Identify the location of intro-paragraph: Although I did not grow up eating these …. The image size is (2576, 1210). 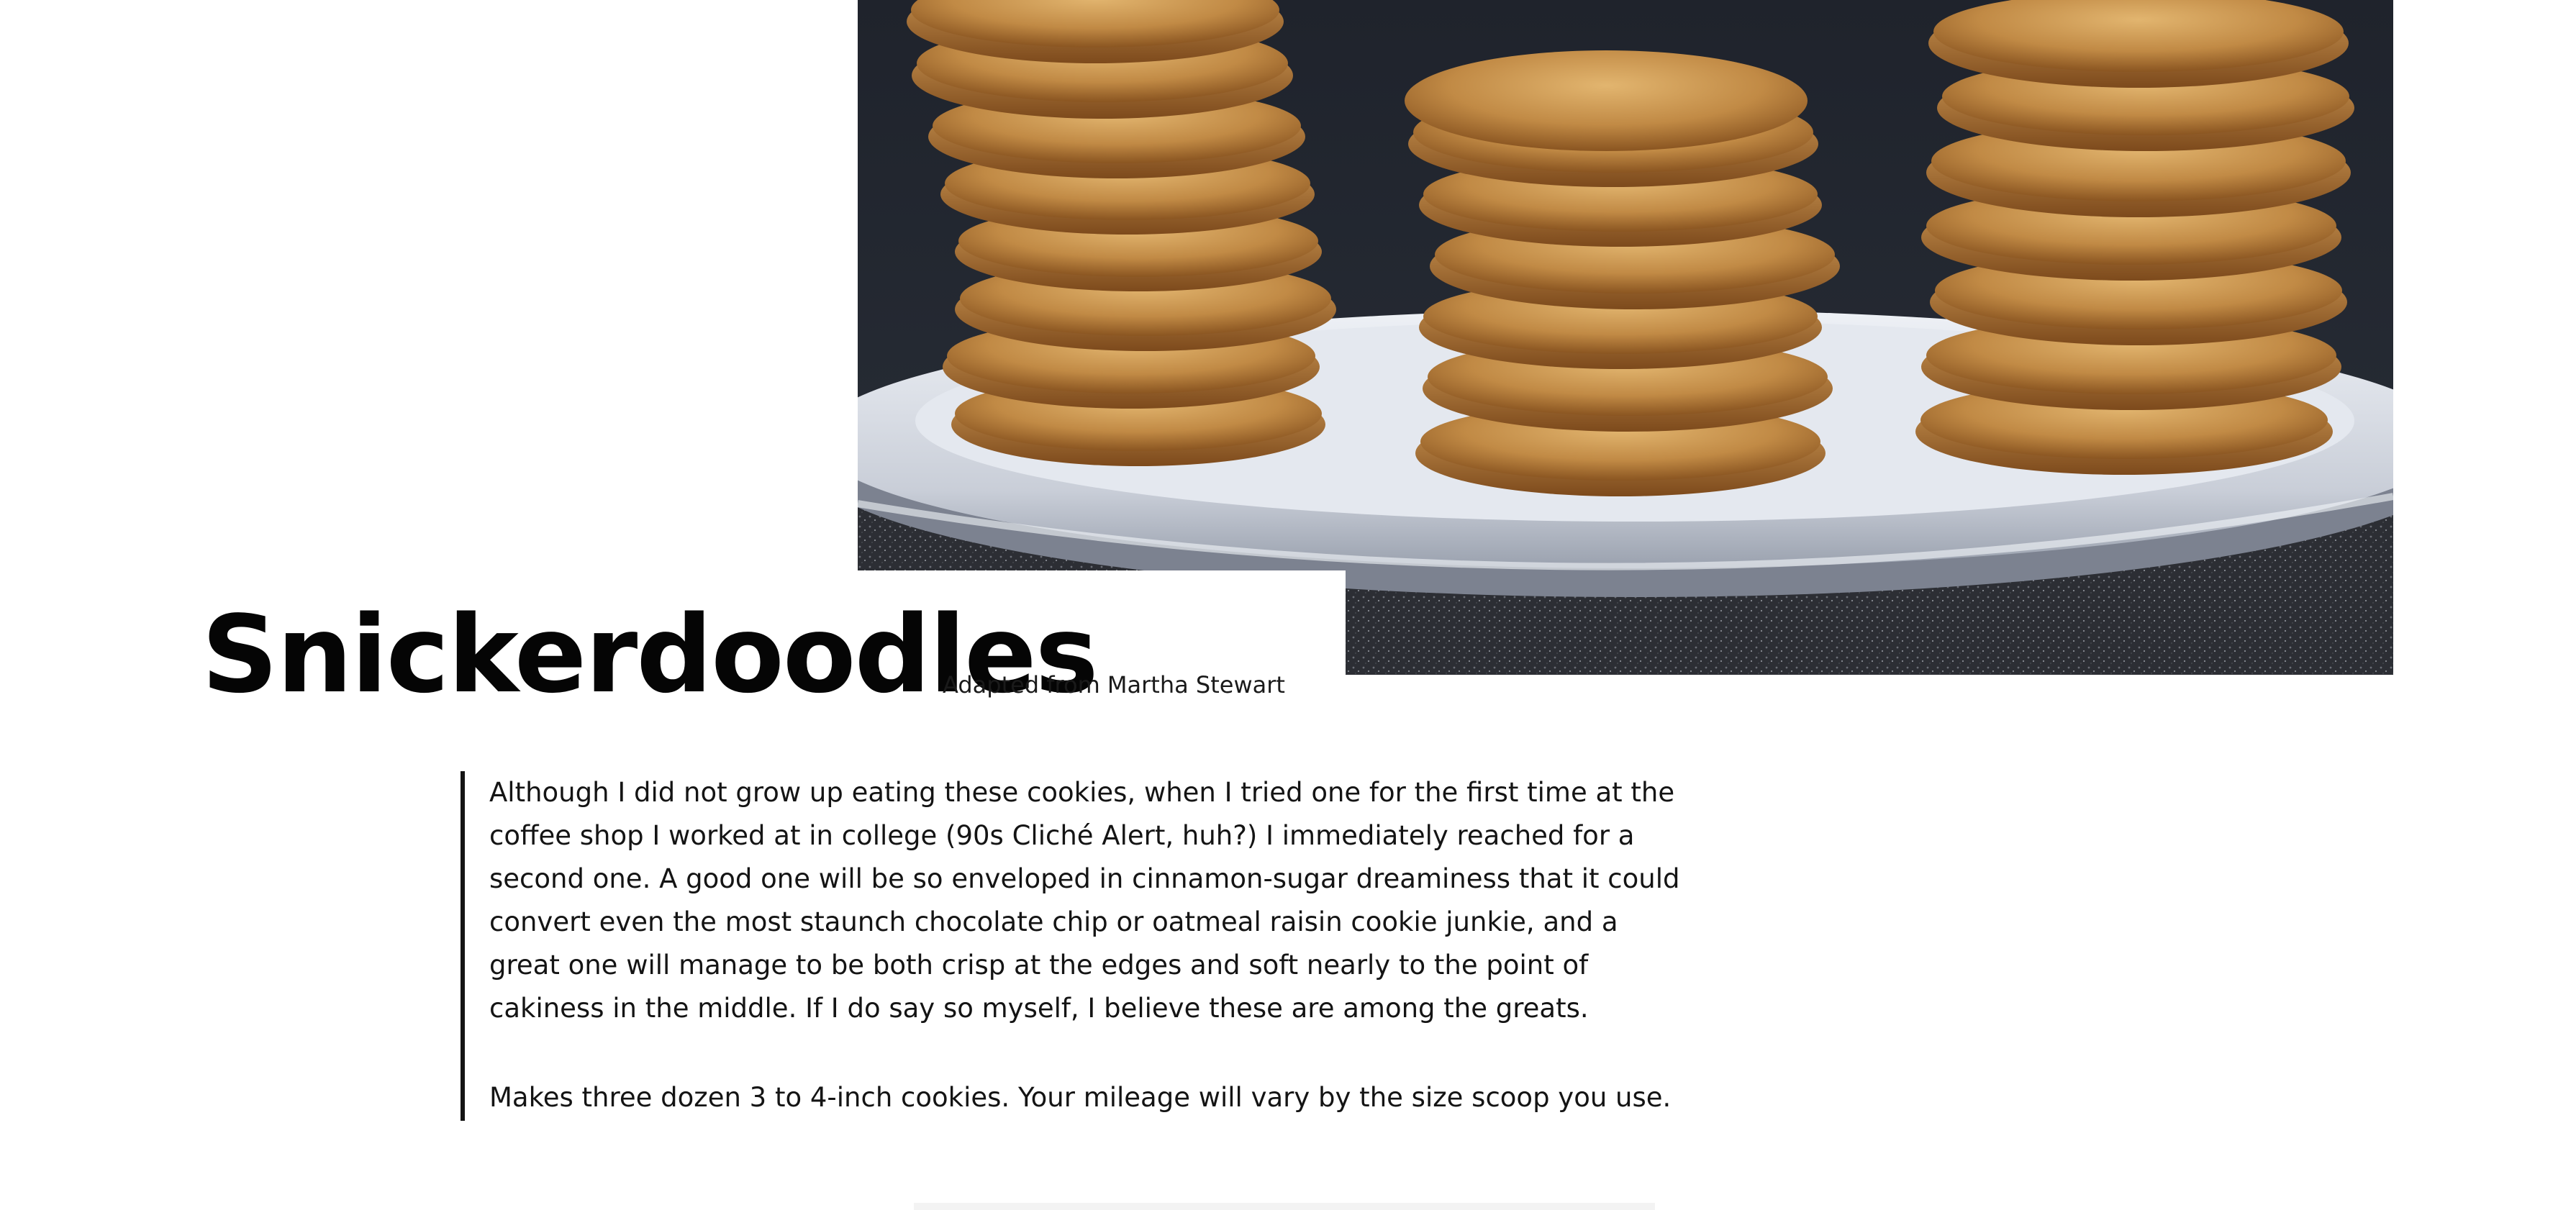
(1084, 900).